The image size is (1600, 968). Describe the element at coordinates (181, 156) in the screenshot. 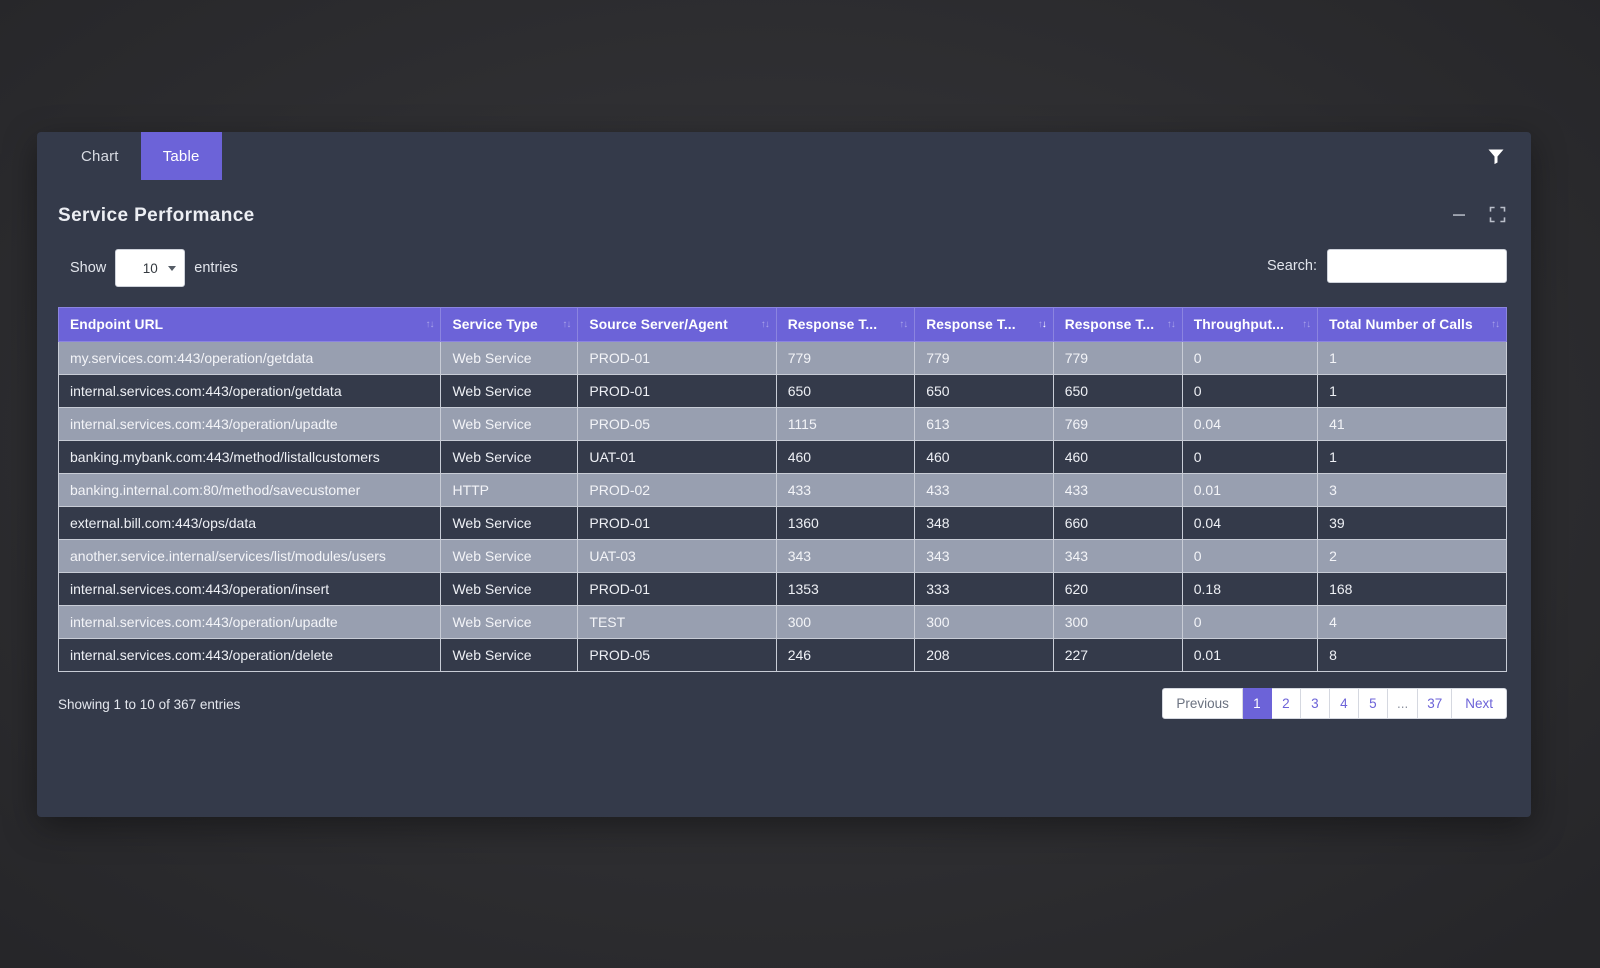

I see `tab-table: Table` at that location.